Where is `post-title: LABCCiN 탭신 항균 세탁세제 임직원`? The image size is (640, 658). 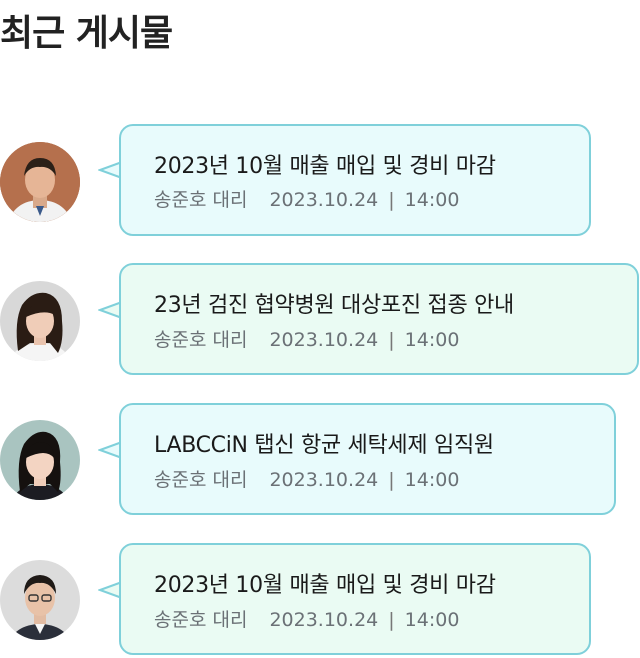
post-title: LABCCiN 탭신 항균 세탁세제 임직원 is located at coordinates (324, 443).